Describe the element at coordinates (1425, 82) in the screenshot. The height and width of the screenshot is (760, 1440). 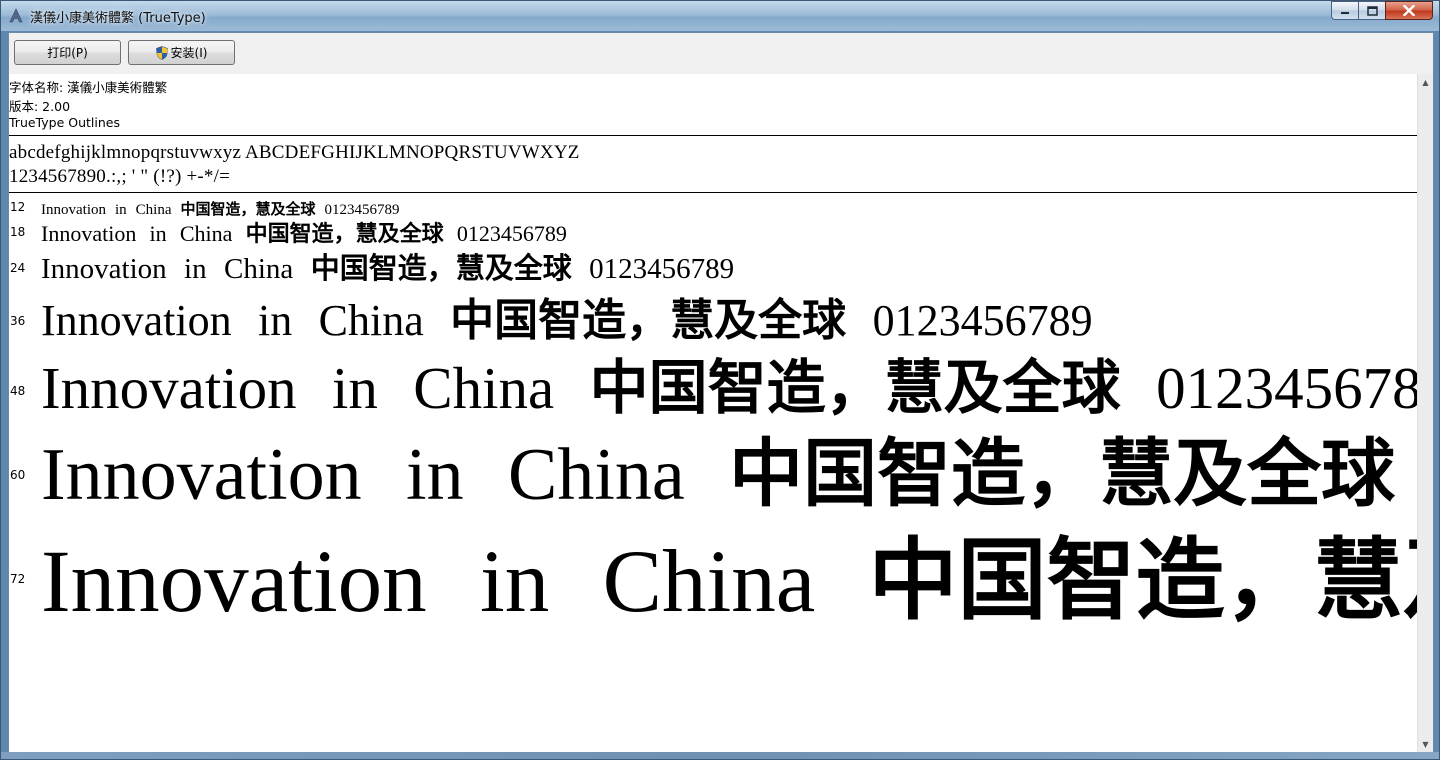
I see `scroll-up-arrow-icon: ▲` at that location.